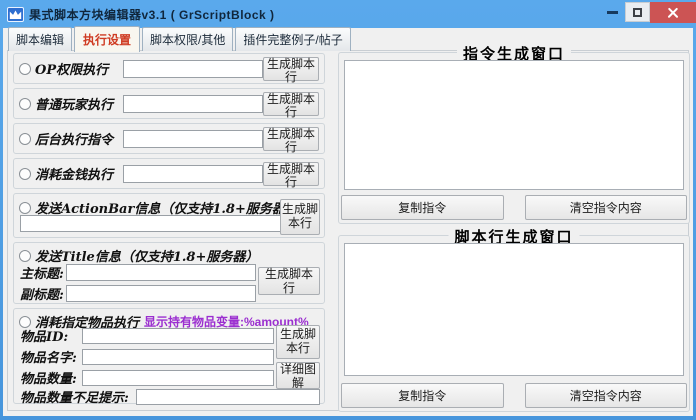  I want to click on group-actionbar: 发送ActionBar信息（仅支持1.8+服务器） 生成脚本行, so click(169, 215).